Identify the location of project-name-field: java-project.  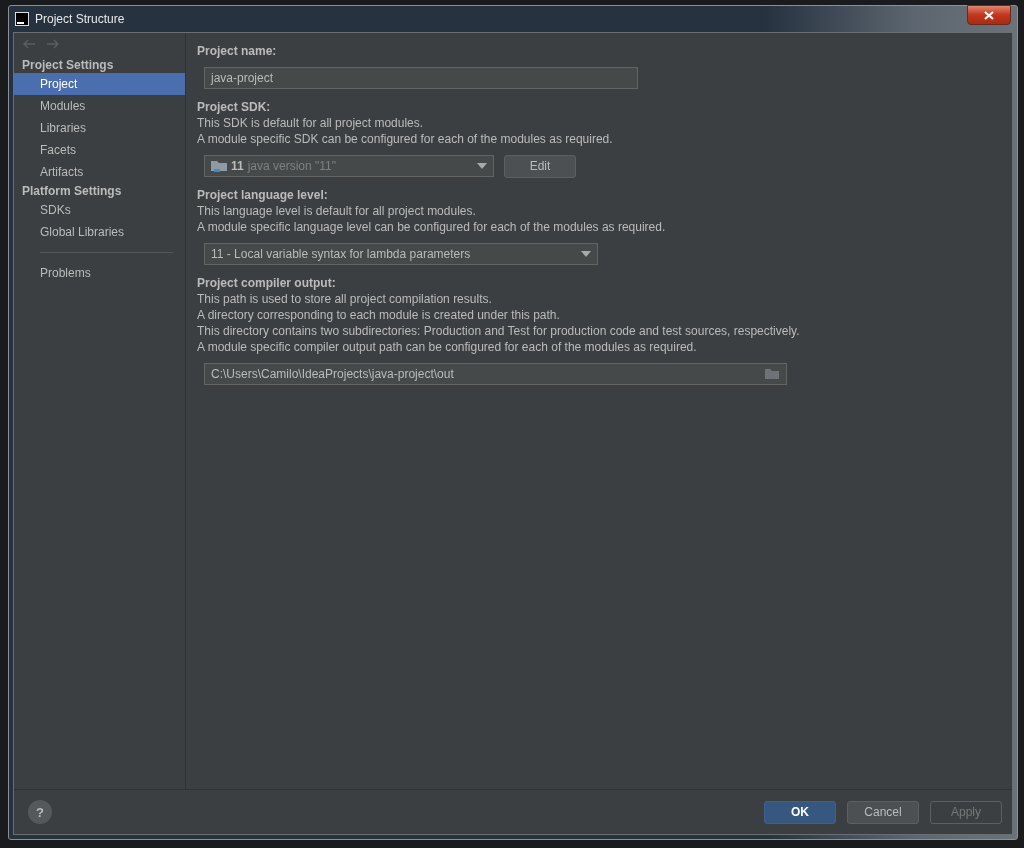
(421, 78).